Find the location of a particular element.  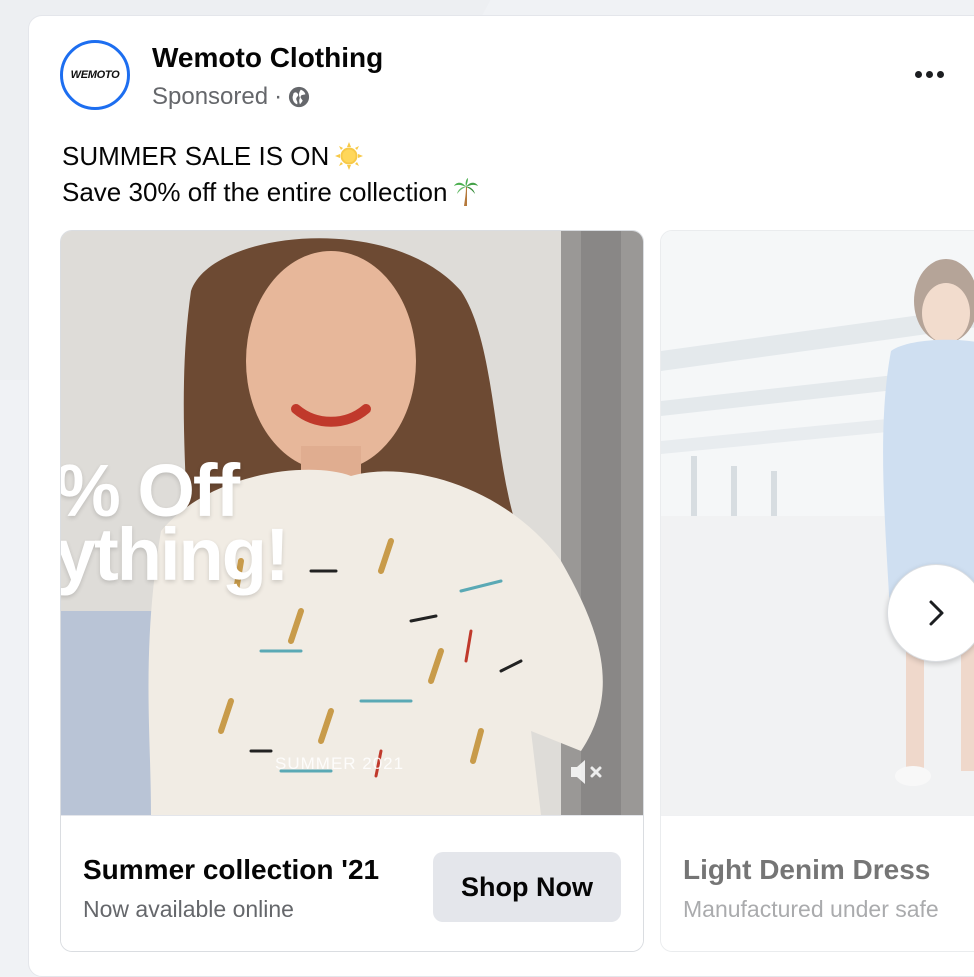

overlay-line-2: ything! is located at coordinates (175, 554).